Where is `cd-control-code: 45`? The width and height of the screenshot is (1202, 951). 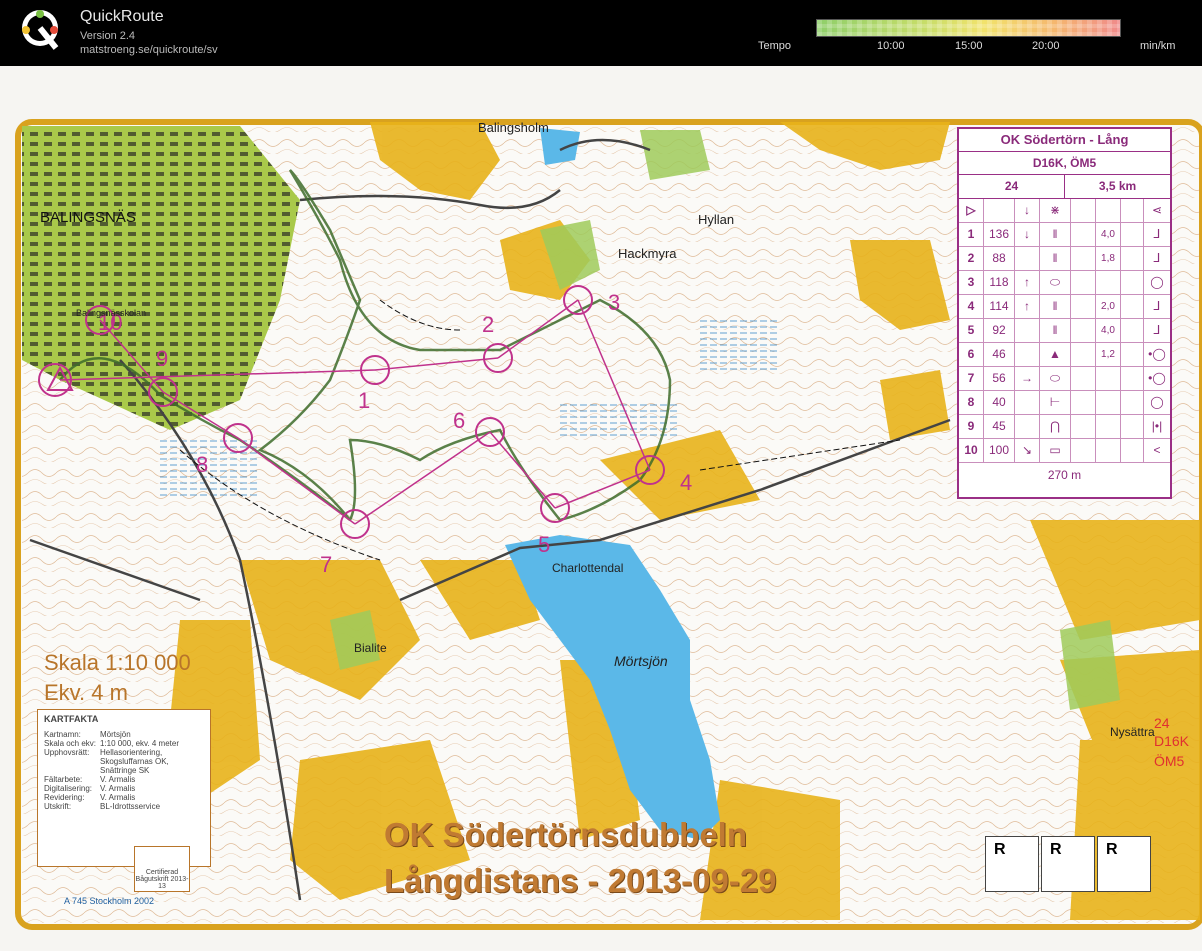
cd-control-code: 45 is located at coordinates (999, 426).